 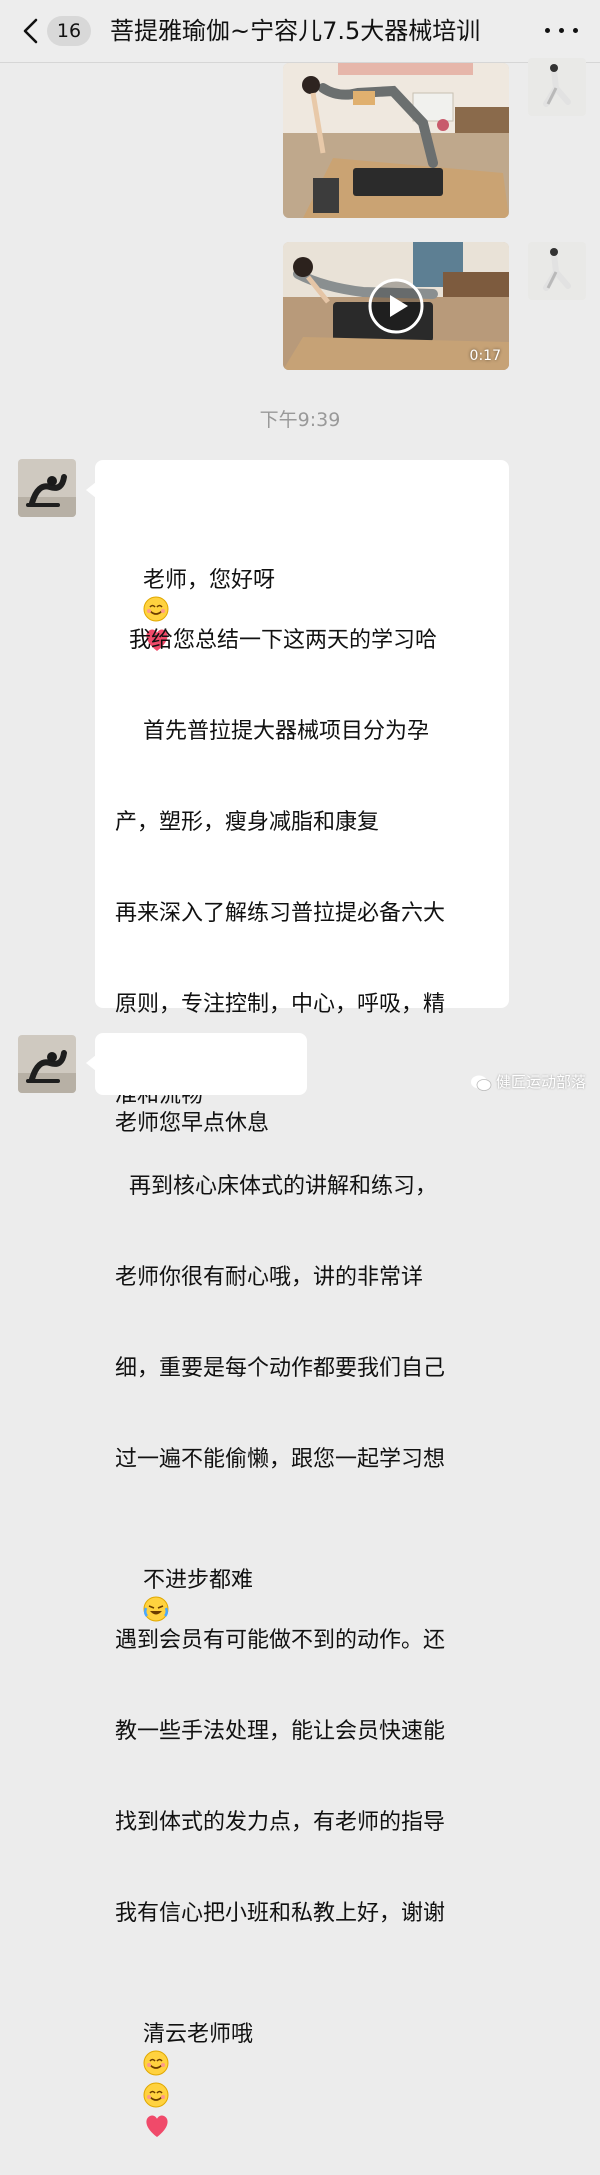 I want to click on watermark: 健匠运动部落, so click(x=528, y=1082).